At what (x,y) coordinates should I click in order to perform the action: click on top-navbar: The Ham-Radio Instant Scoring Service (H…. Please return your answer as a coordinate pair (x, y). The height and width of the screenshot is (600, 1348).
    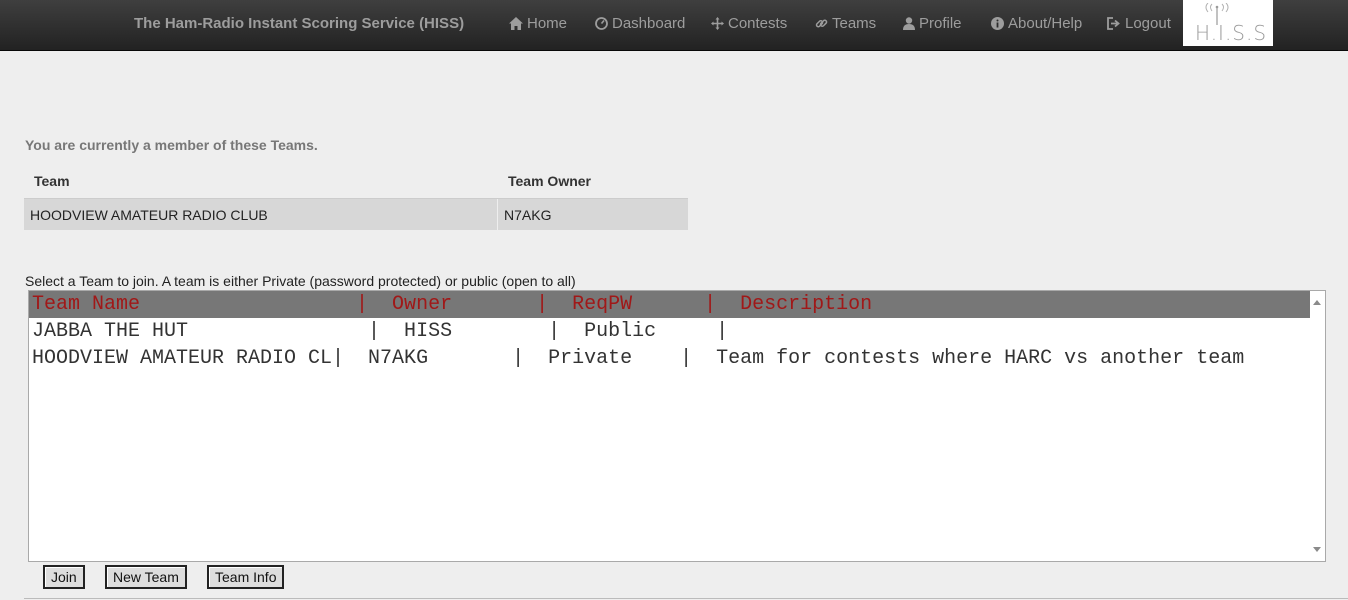
    Looking at the image, I should click on (674, 25).